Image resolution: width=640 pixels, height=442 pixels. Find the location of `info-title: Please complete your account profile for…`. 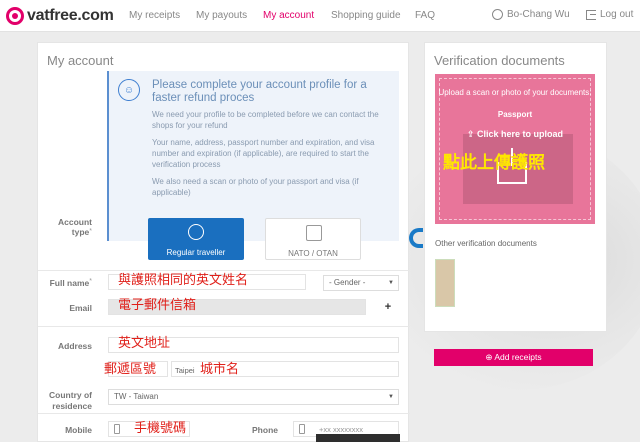

info-title: Please complete your account profile for… is located at coordinates (259, 91).